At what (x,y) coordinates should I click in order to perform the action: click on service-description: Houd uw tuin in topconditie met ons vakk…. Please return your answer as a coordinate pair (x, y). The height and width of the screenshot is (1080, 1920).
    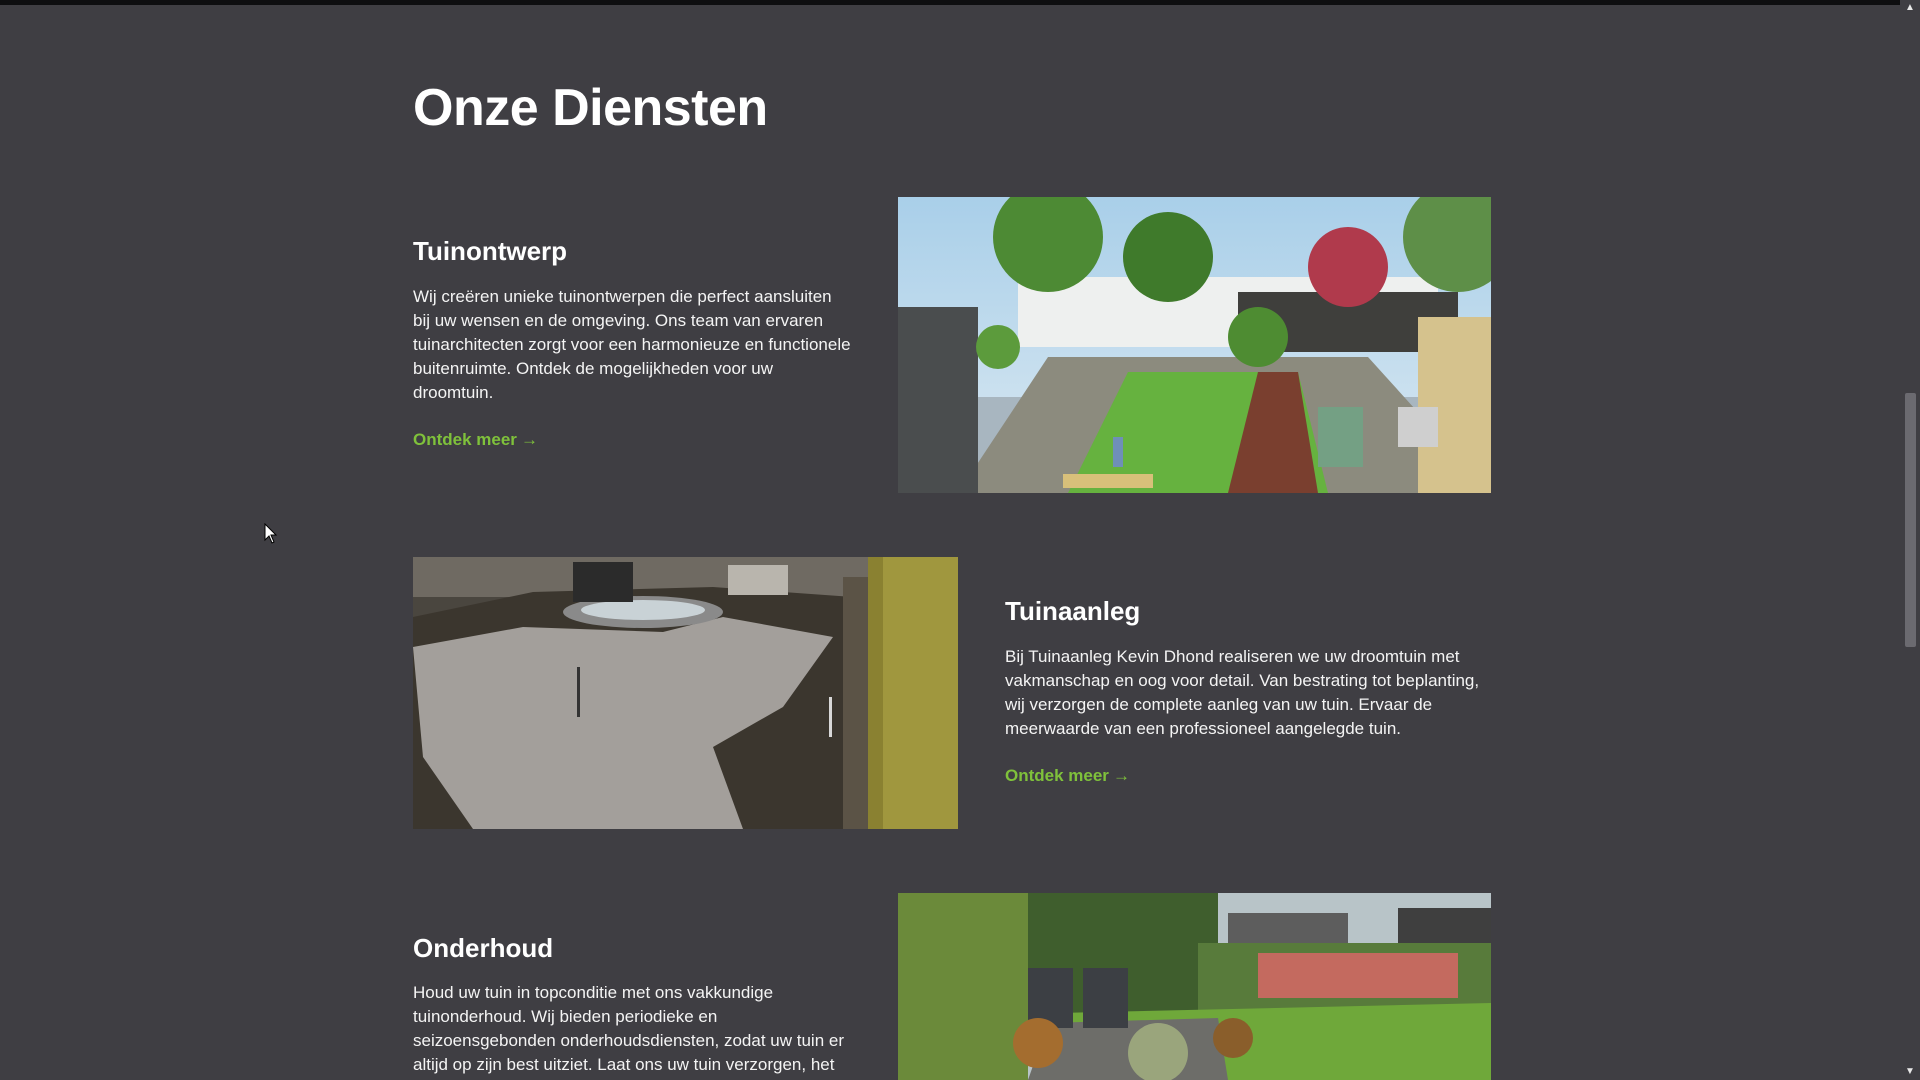
    Looking at the image, I should click on (628, 1028).